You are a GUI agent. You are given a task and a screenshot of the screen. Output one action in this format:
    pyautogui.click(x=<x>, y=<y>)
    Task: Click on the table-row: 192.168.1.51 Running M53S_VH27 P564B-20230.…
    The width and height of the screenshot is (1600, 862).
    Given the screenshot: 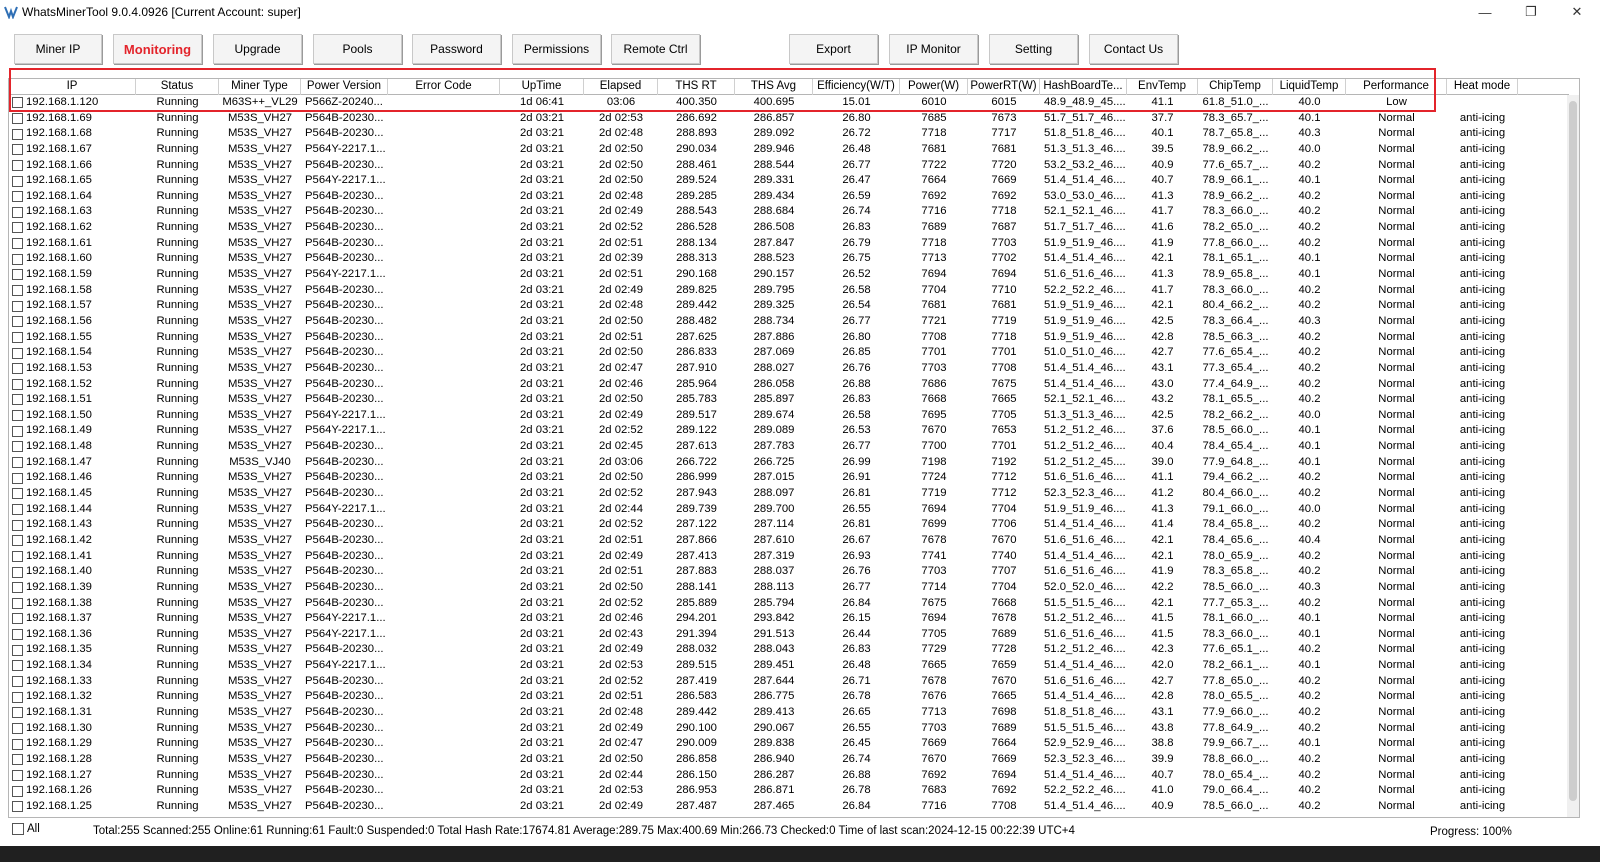 What is the action you would take?
    pyautogui.click(x=783, y=400)
    